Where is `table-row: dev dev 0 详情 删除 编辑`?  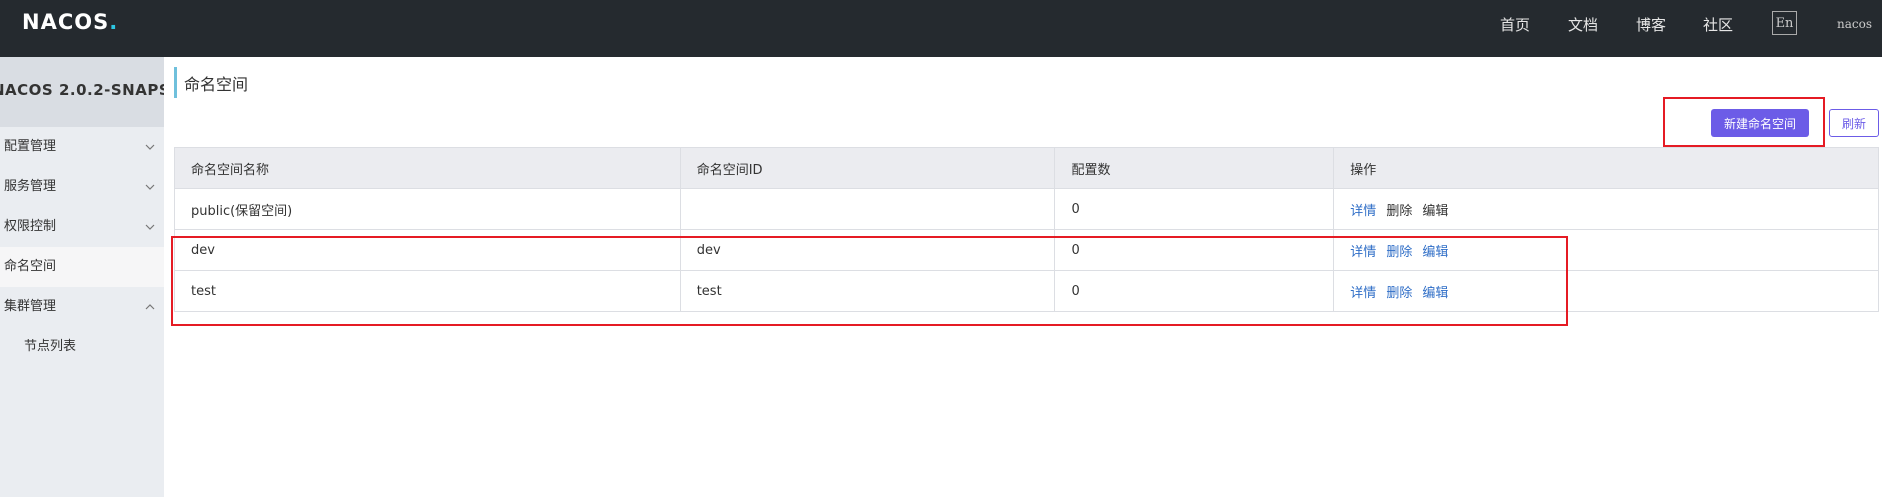
table-row: dev dev 0 详情 删除 编辑 is located at coordinates (1026, 250).